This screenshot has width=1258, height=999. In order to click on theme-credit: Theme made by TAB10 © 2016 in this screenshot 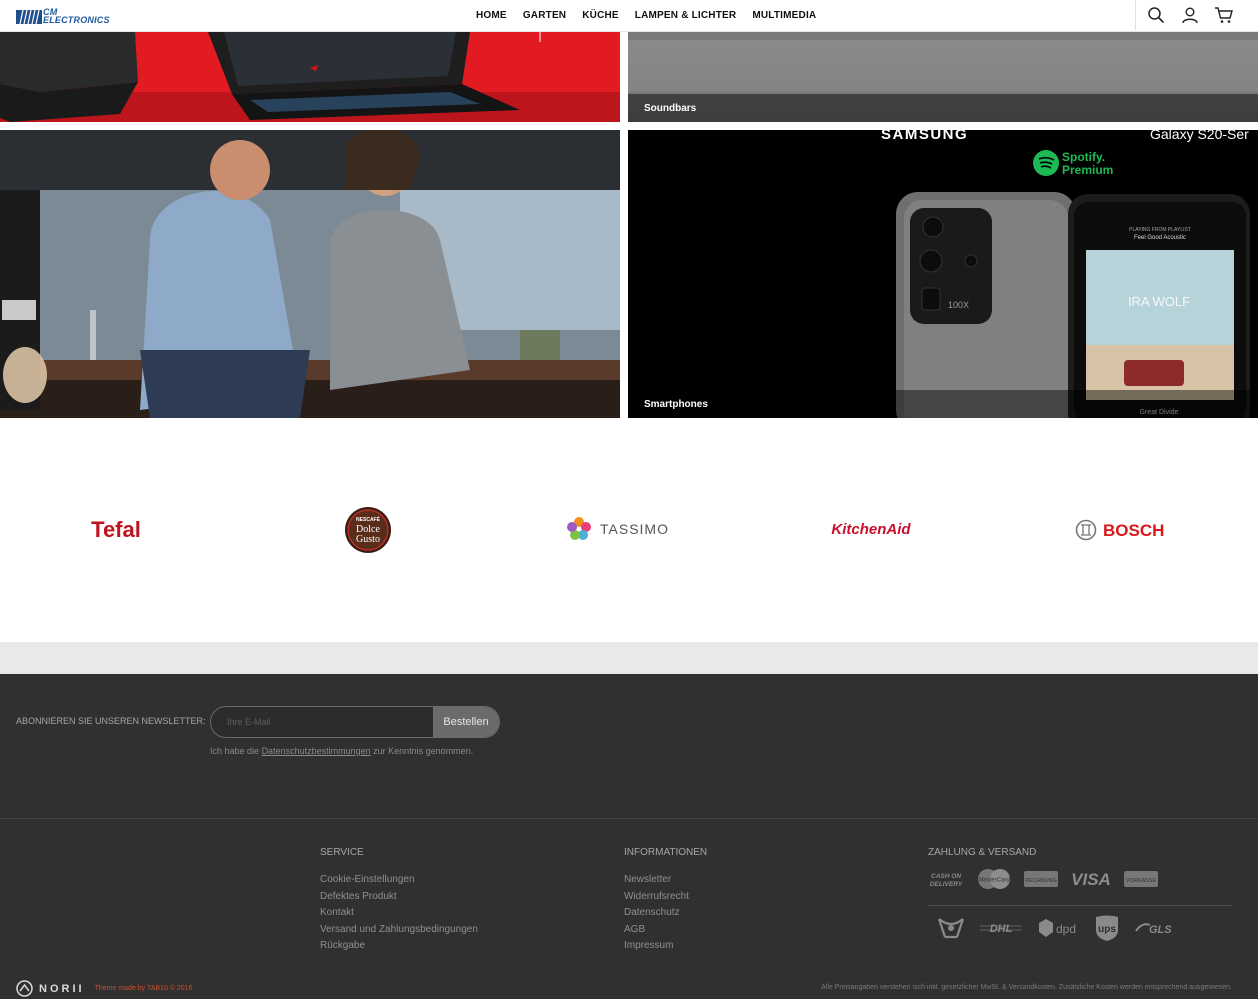, I will do `click(144, 988)`.